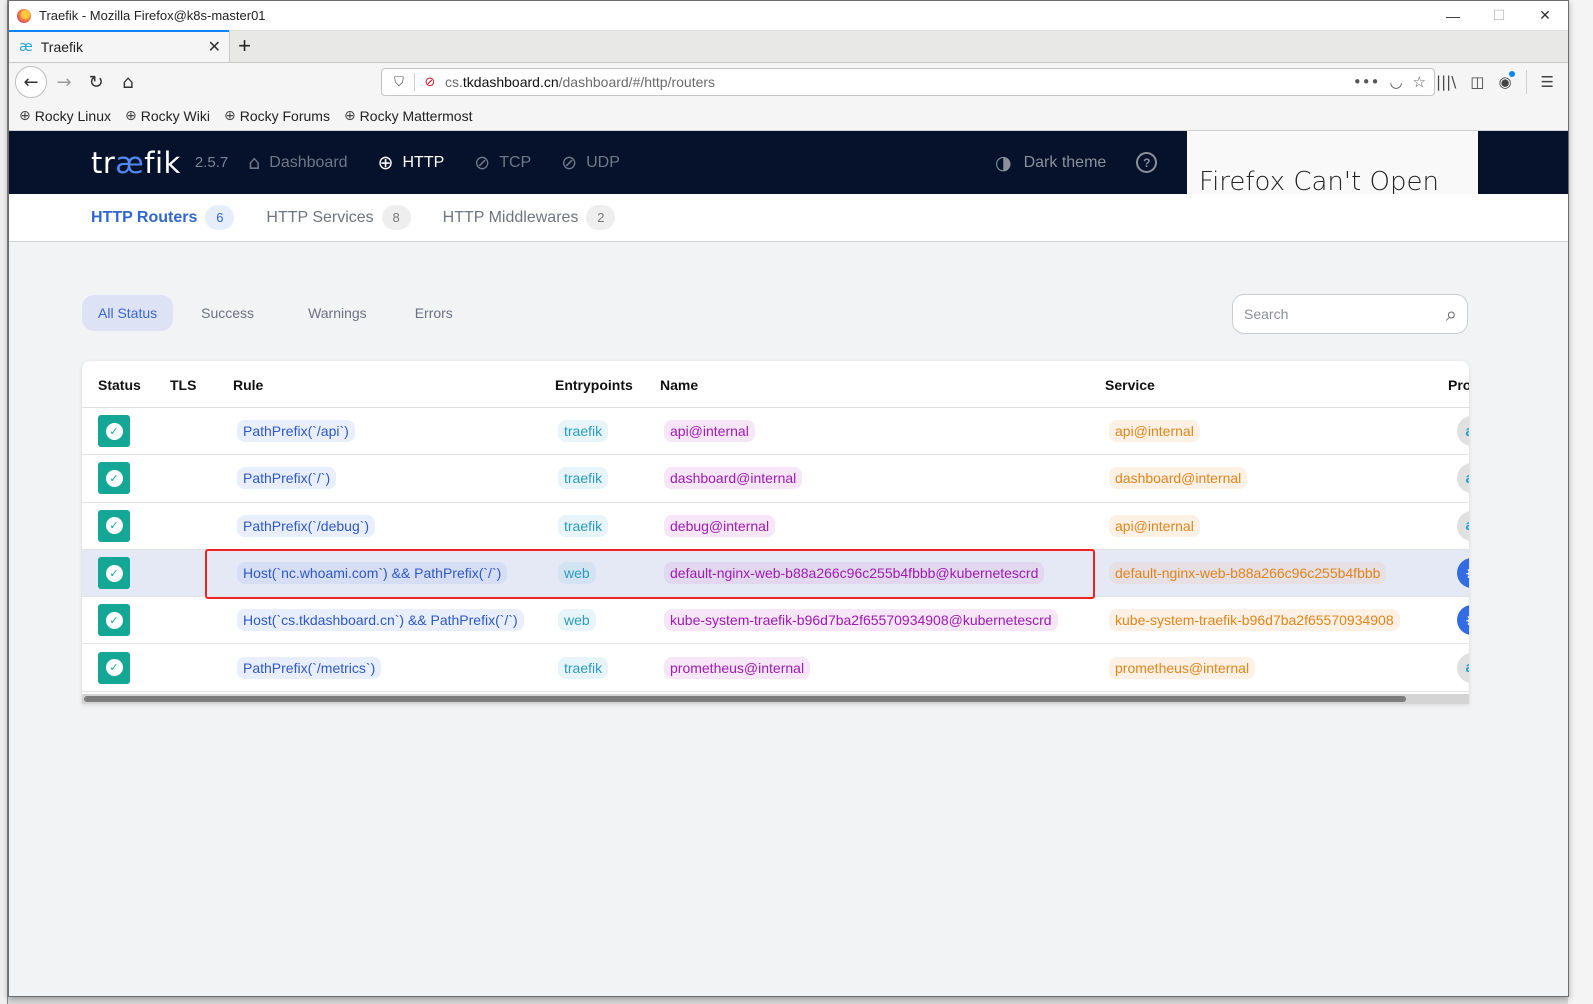  Describe the element at coordinates (1147, 162) in the screenshot. I see `help-icon: ?` at that location.